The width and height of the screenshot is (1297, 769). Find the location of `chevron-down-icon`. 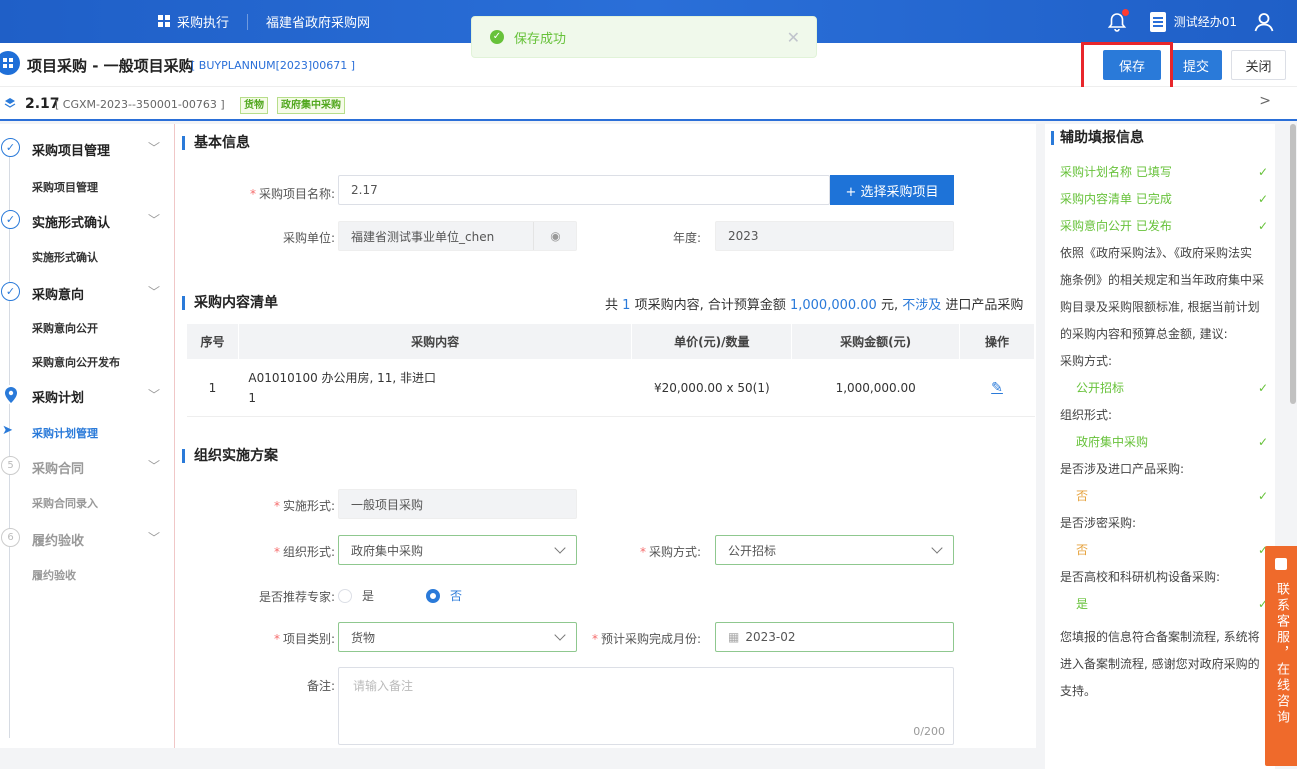

chevron-down-icon is located at coordinates (560, 548).